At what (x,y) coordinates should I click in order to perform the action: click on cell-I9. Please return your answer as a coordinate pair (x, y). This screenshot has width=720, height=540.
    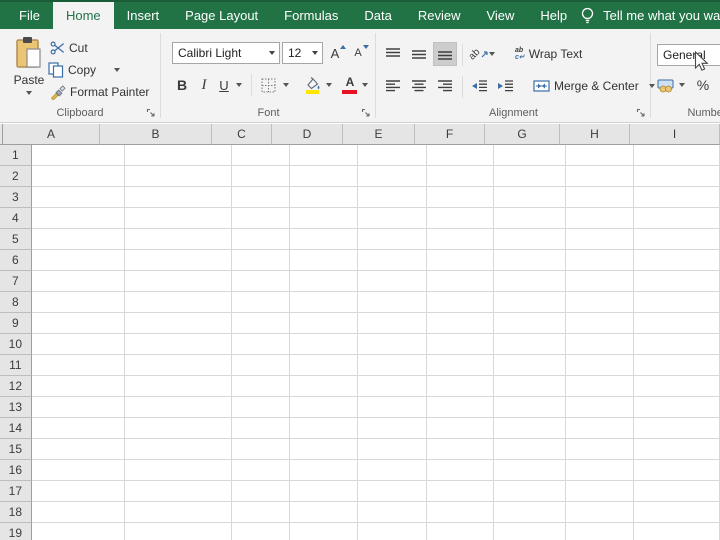
    Looking at the image, I should click on (676, 323).